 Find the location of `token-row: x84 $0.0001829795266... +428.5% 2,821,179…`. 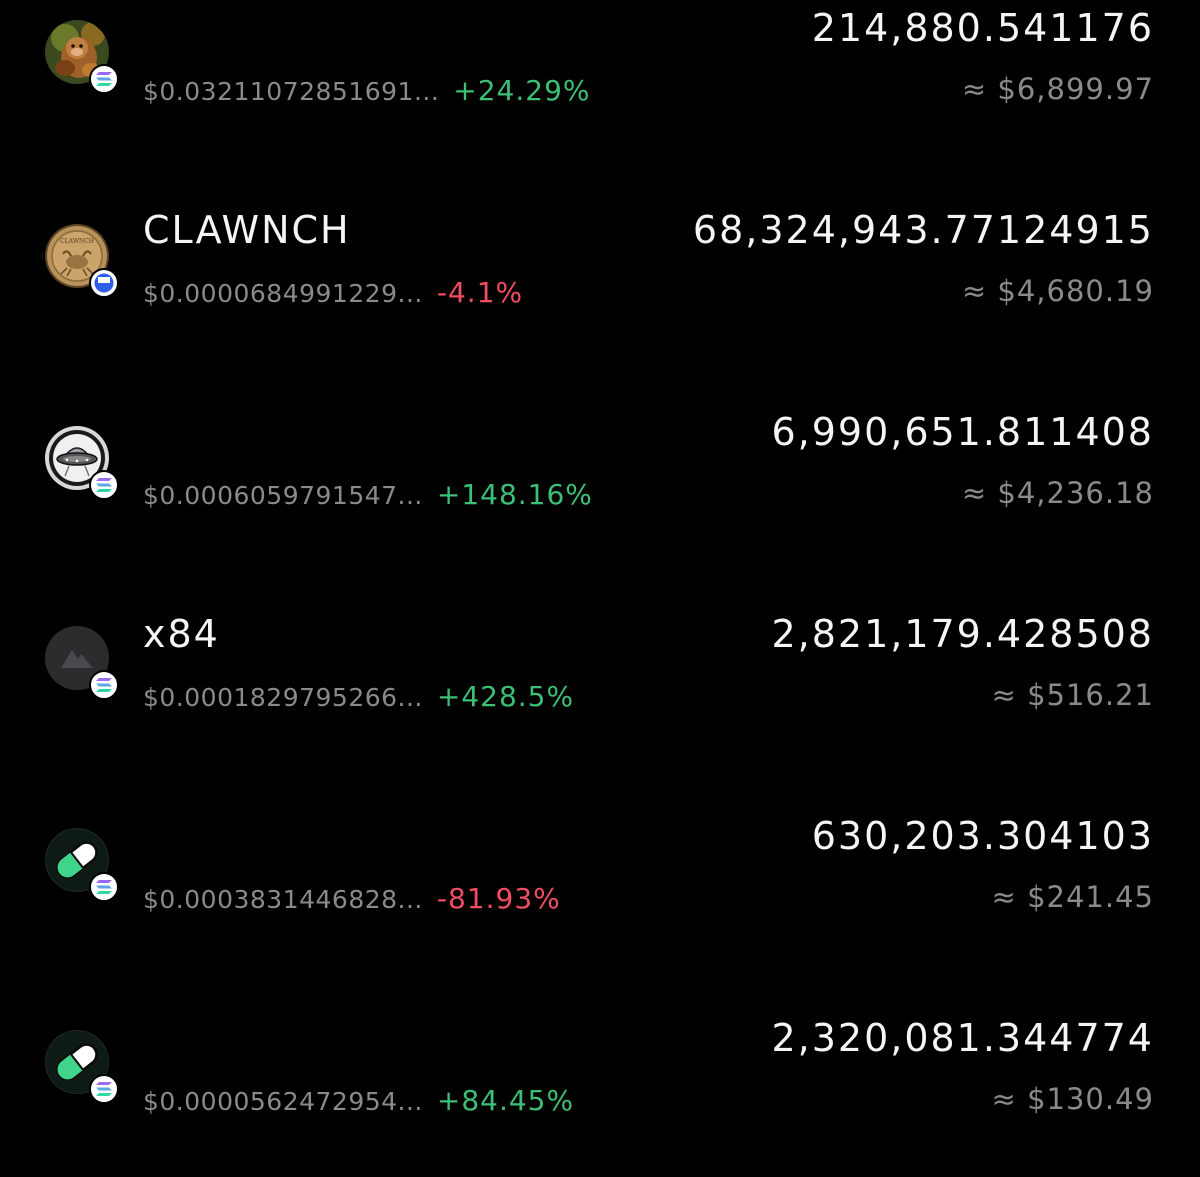

token-row: x84 $0.0001829795266... +428.5% 2,821,179… is located at coordinates (600, 671).